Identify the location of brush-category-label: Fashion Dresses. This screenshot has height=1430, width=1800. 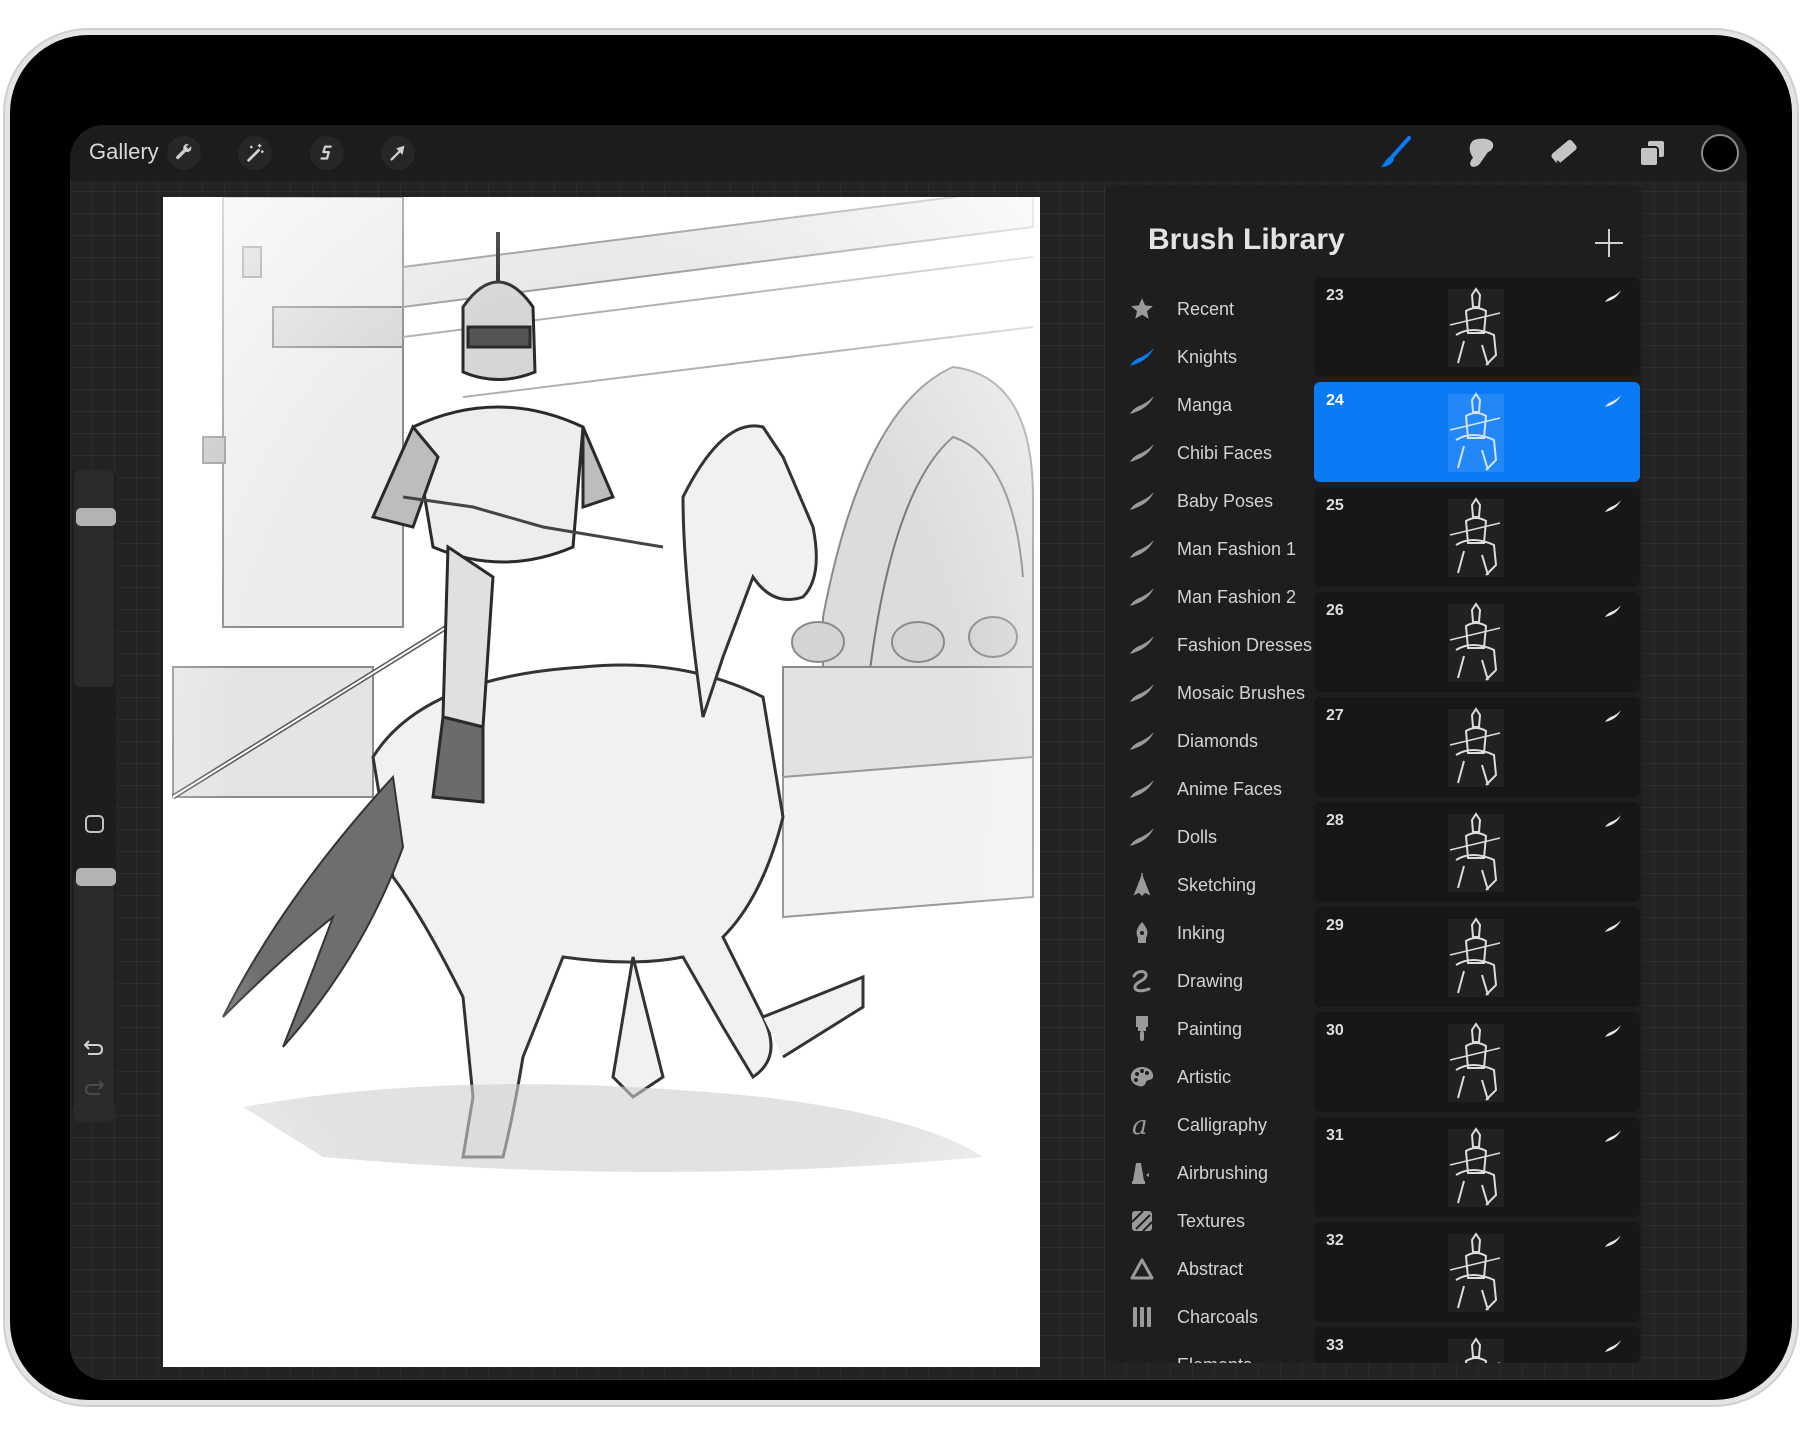
(1245, 644).